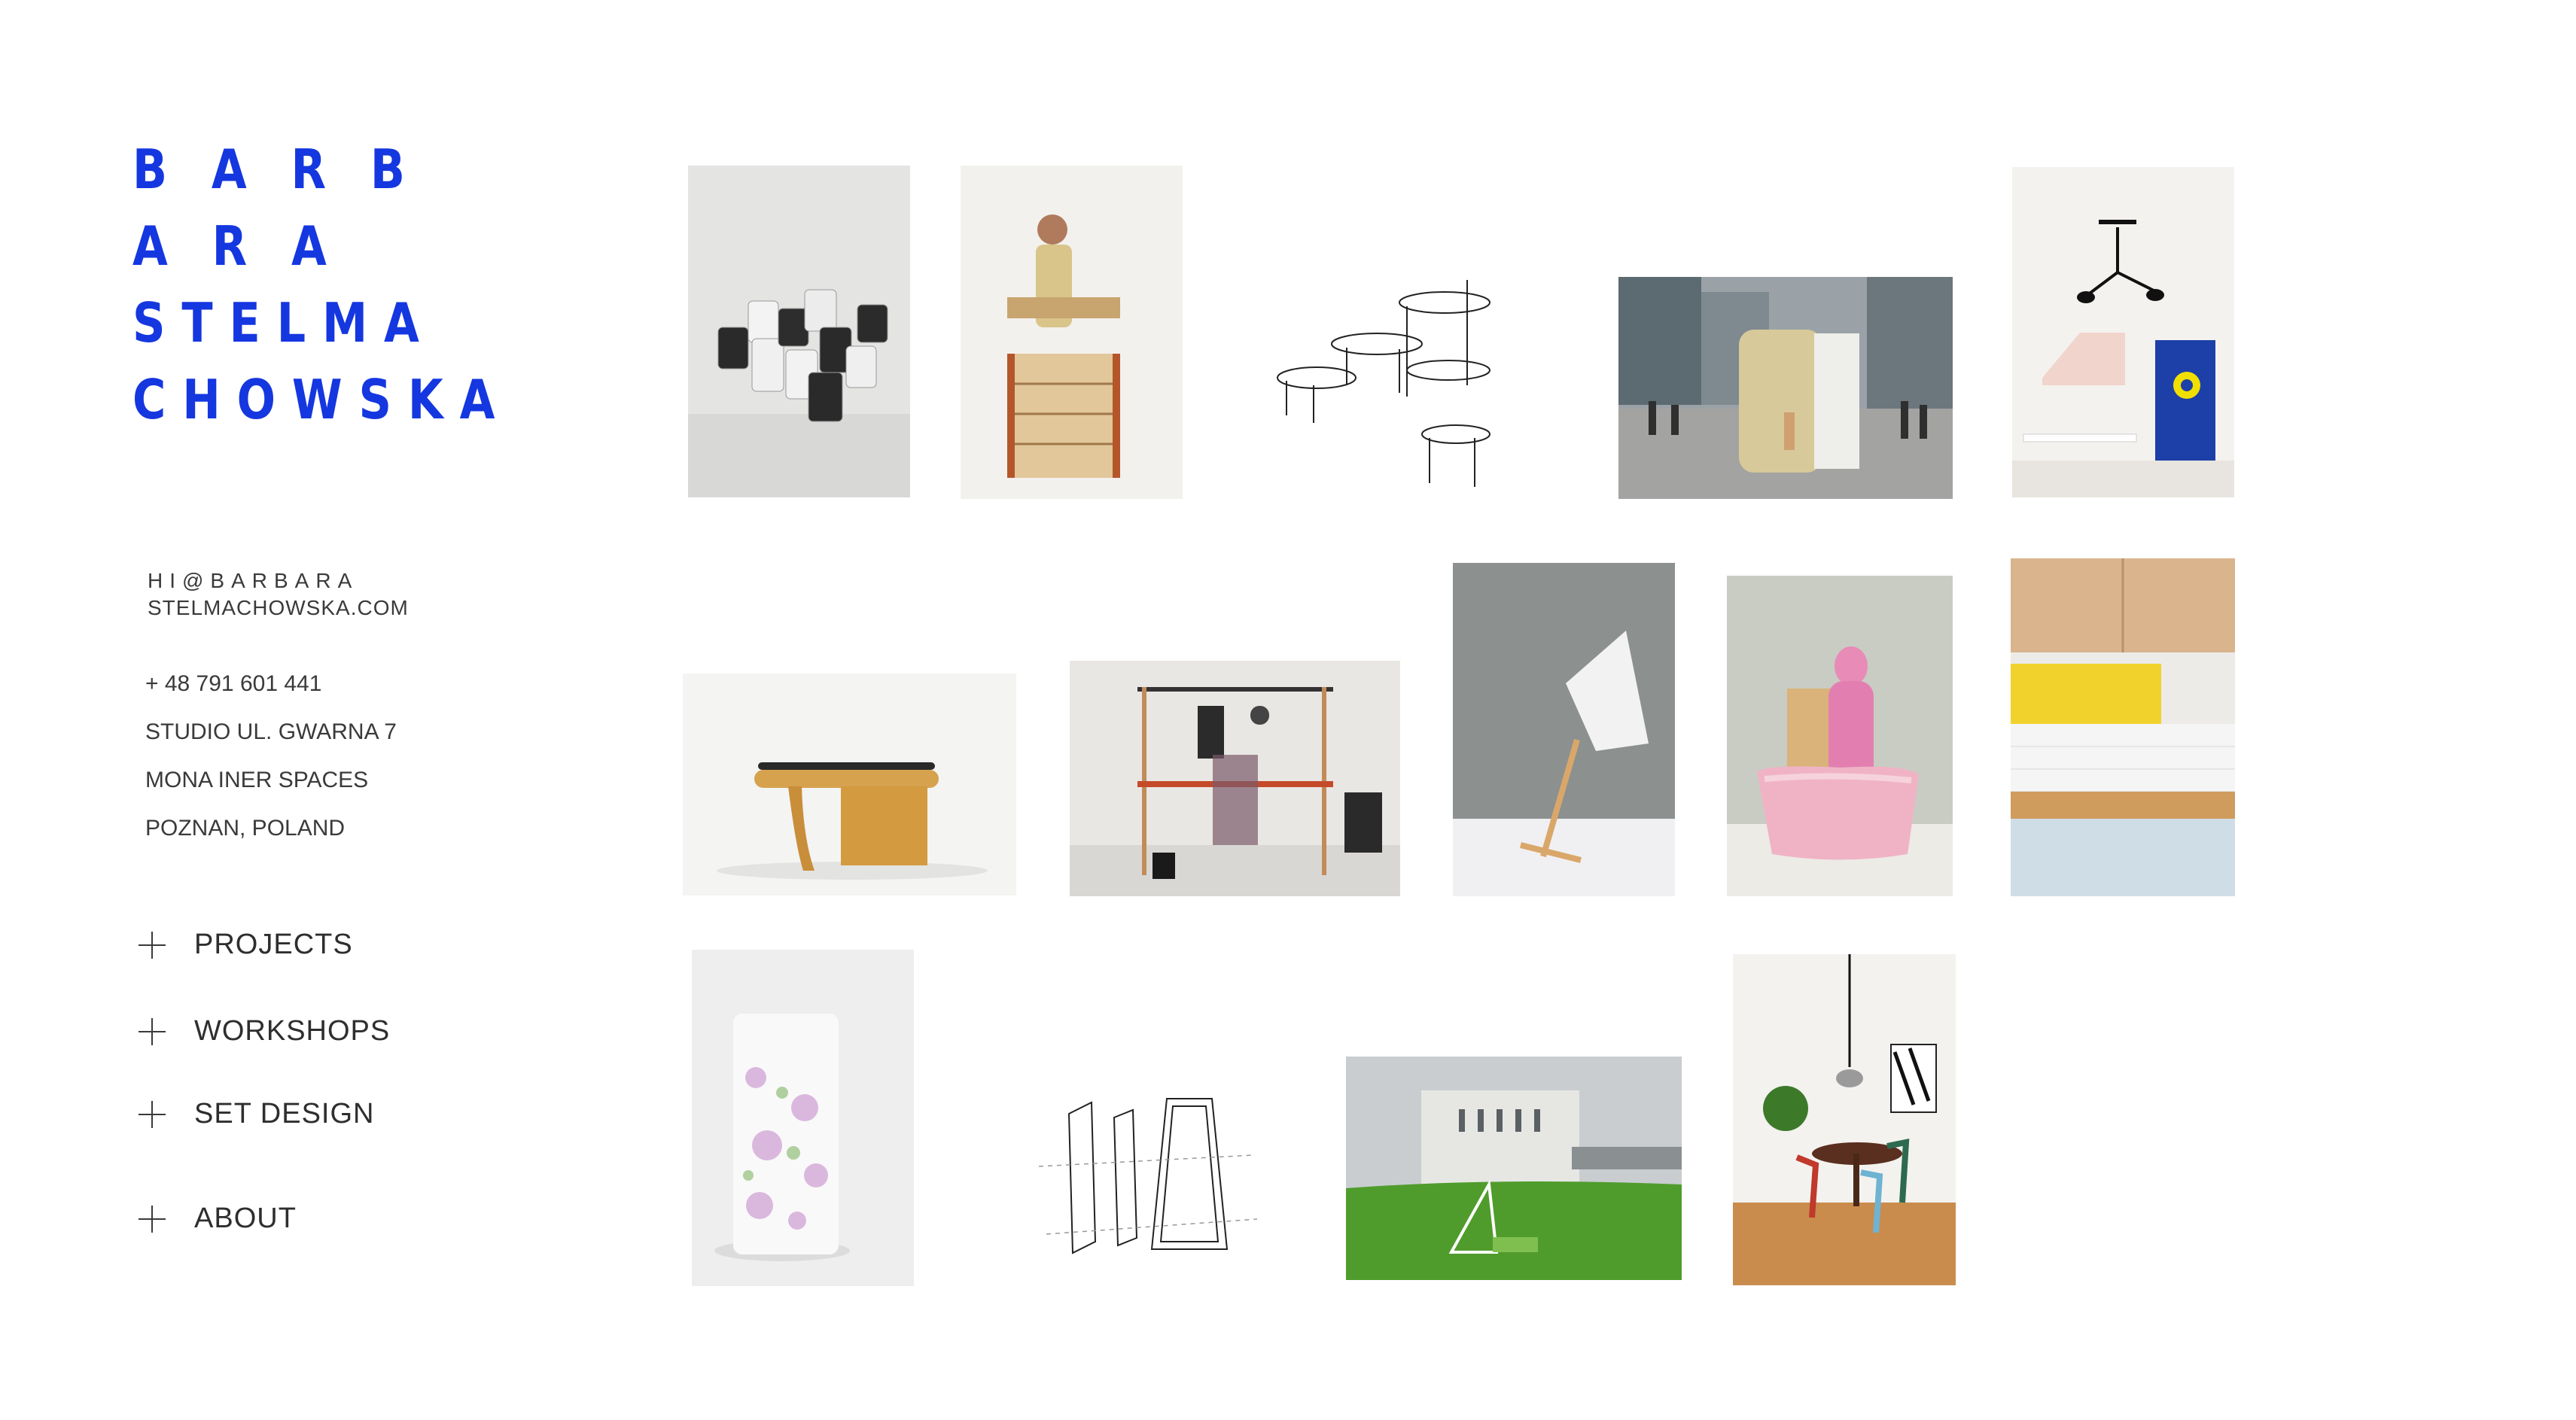 The width and height of the screenshot is (2576, 1420). What do you see at coordinates (257, 780) in the screenshot?
I see `address-line-2: MONA INER SPACES` at bounding box center [257, 780].